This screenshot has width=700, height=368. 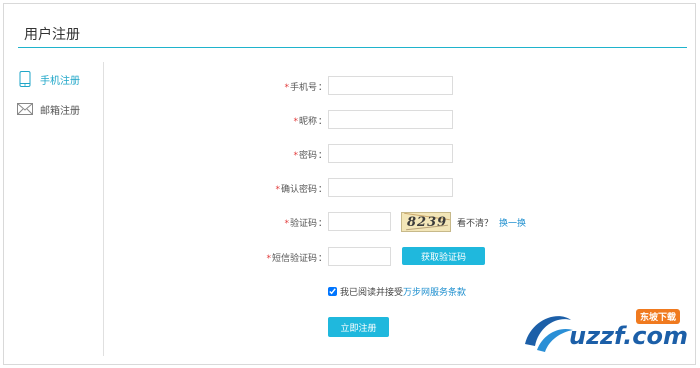 What do you see at coordinates (359, 221) in the screenshot?
I see `captcha-input` at bounding box center [359, 221].